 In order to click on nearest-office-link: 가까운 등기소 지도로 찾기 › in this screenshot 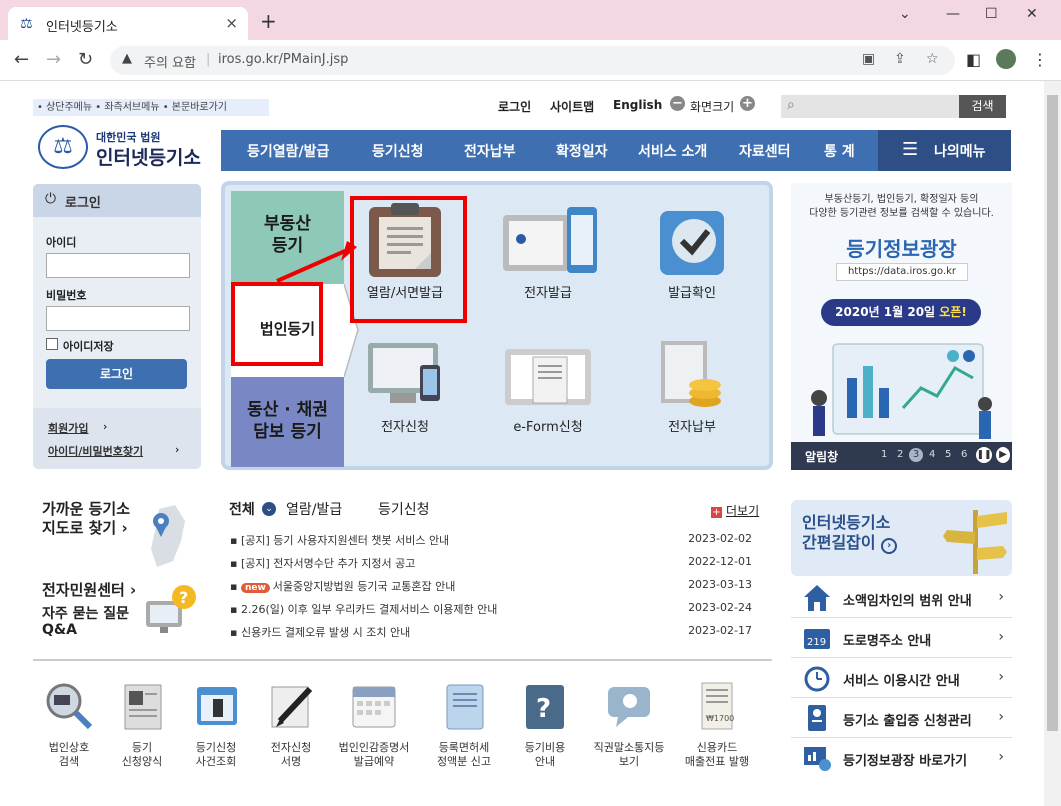, I will do `click(86, 519)`.